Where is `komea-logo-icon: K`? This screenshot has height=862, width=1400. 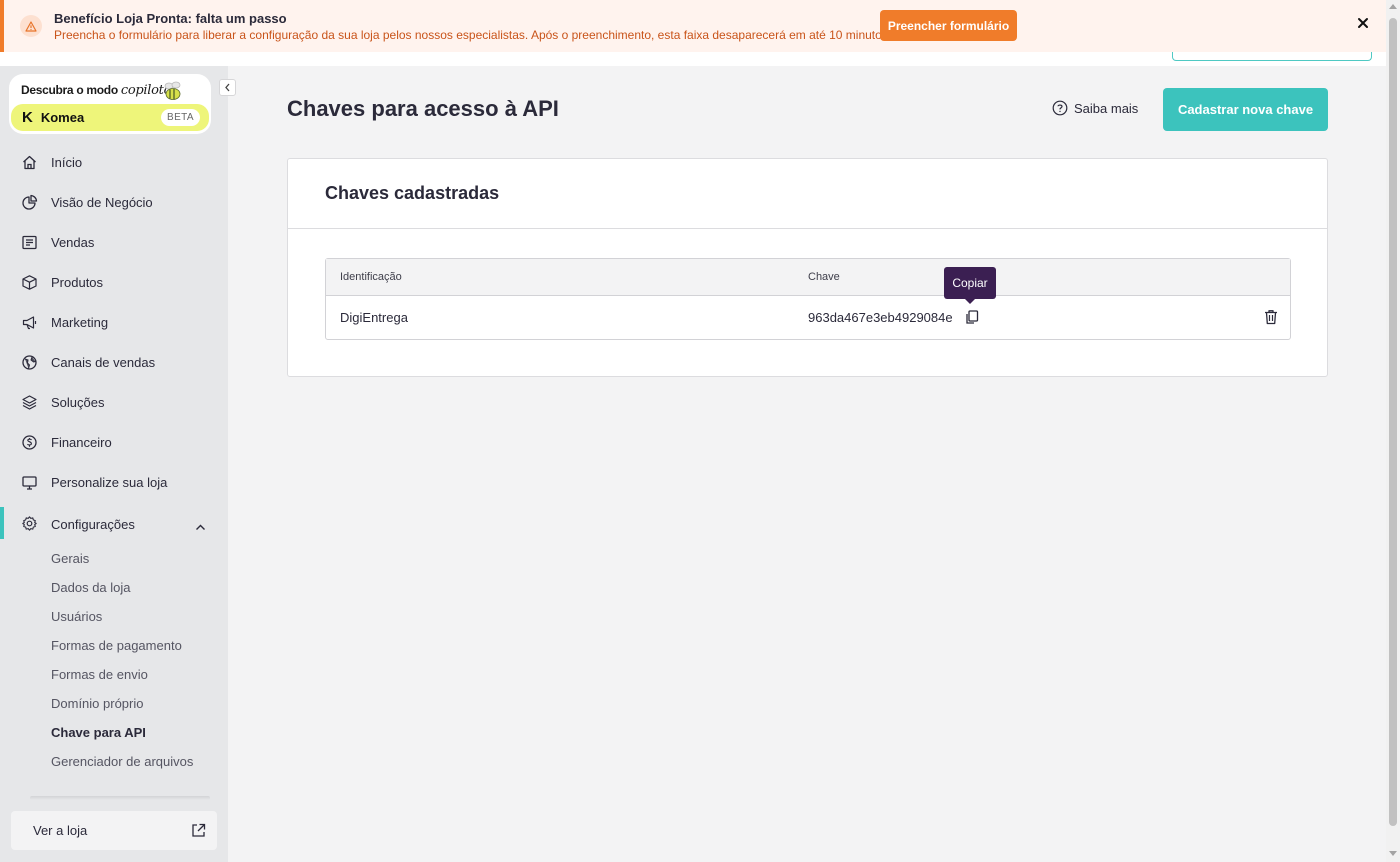
komea-logo-icon: K is located at coordinates (27, 117).